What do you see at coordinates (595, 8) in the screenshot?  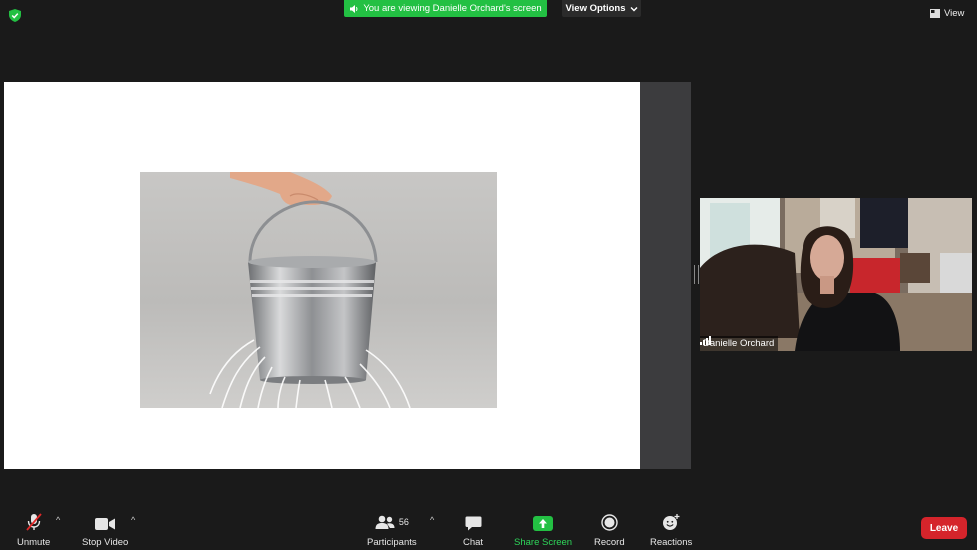 I see `view-options-label: View Options` at bounding box center [595, 8].